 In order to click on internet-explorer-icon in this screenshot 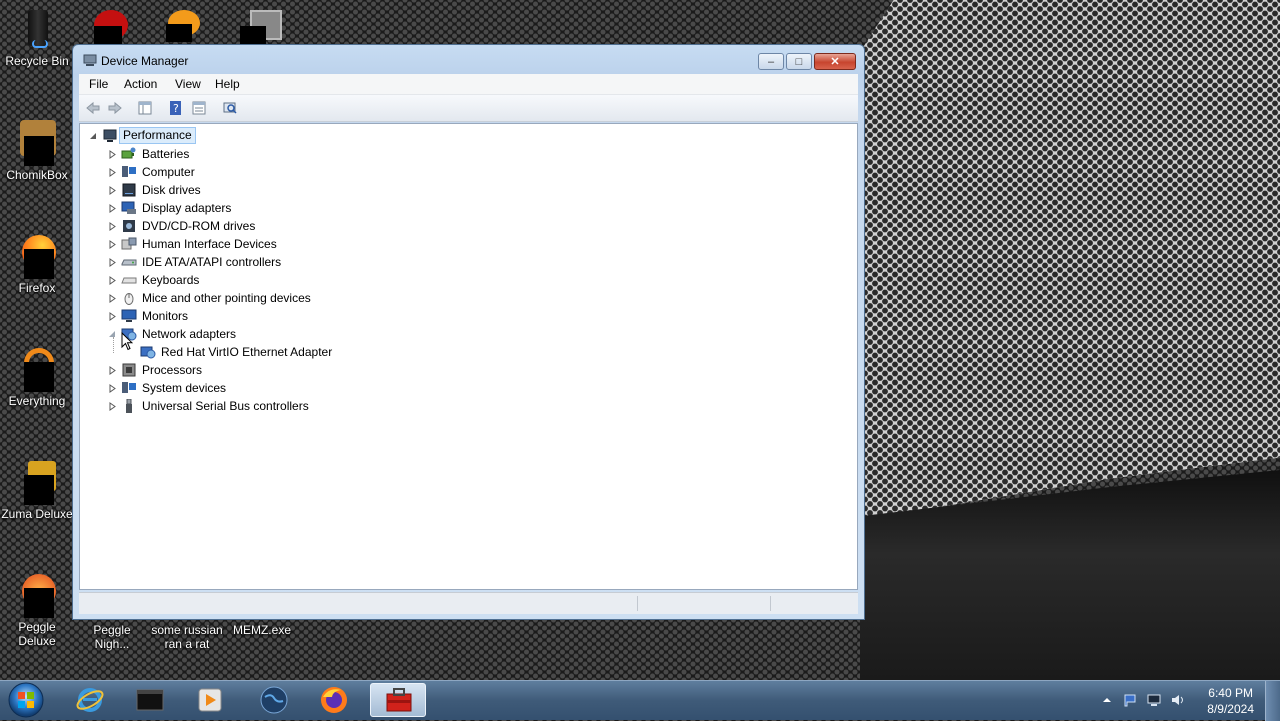, I will do `click(90, 700)`.